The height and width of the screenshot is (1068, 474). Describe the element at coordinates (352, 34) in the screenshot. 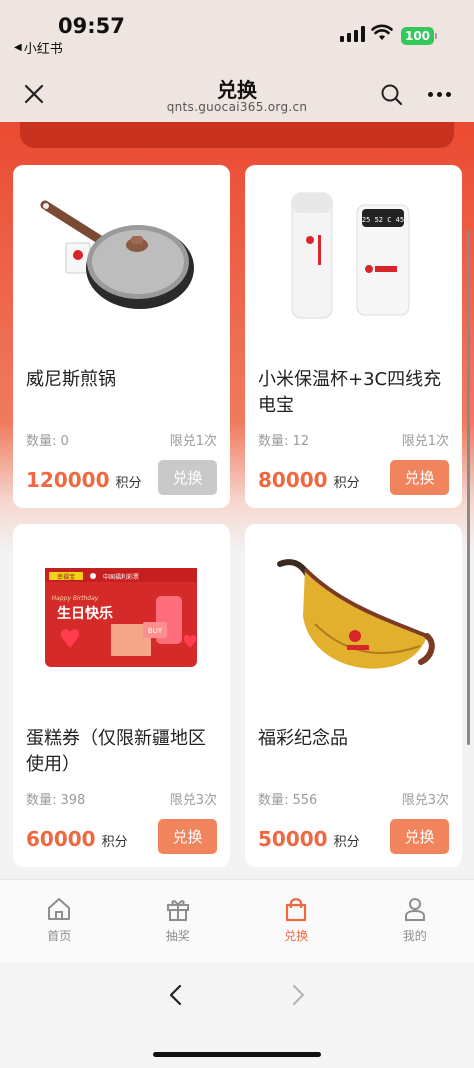

I see `cellular-signal-icon` at that location.